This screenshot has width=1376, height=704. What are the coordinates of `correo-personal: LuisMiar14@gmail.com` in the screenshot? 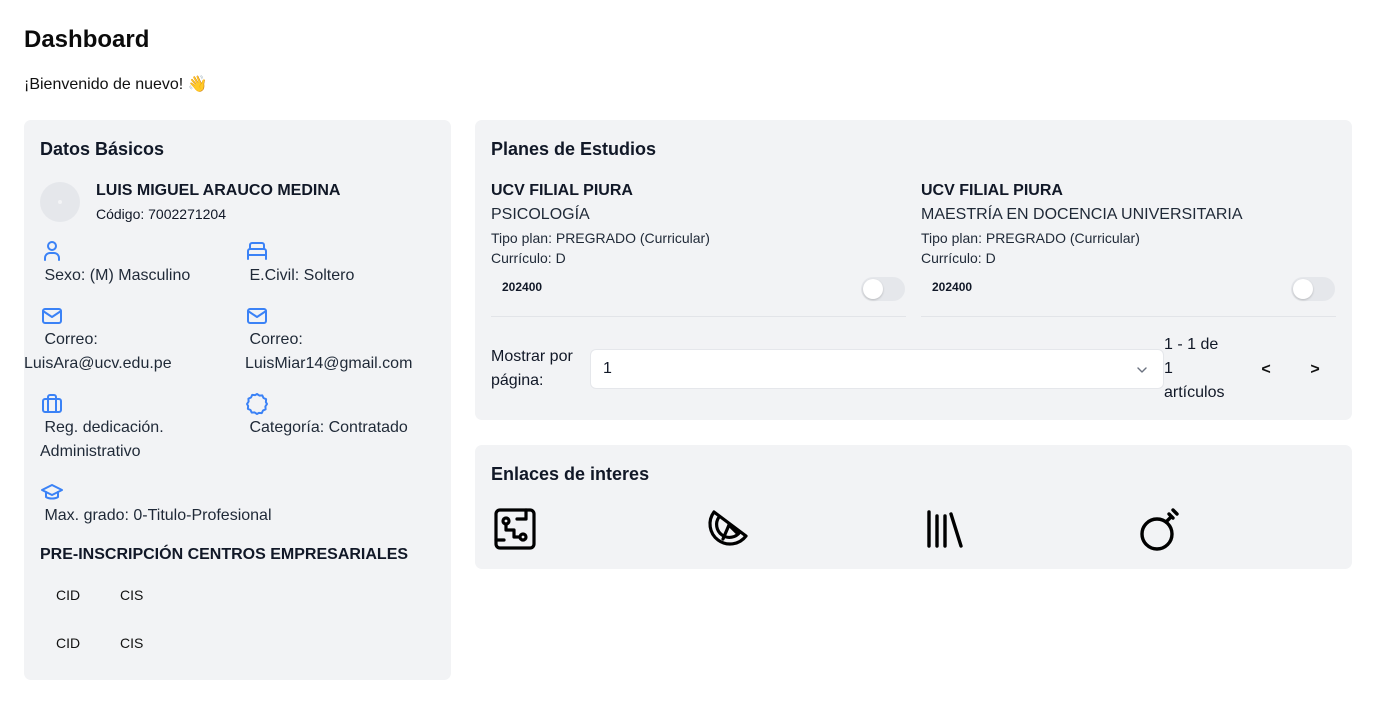 It's located at (329, 363).